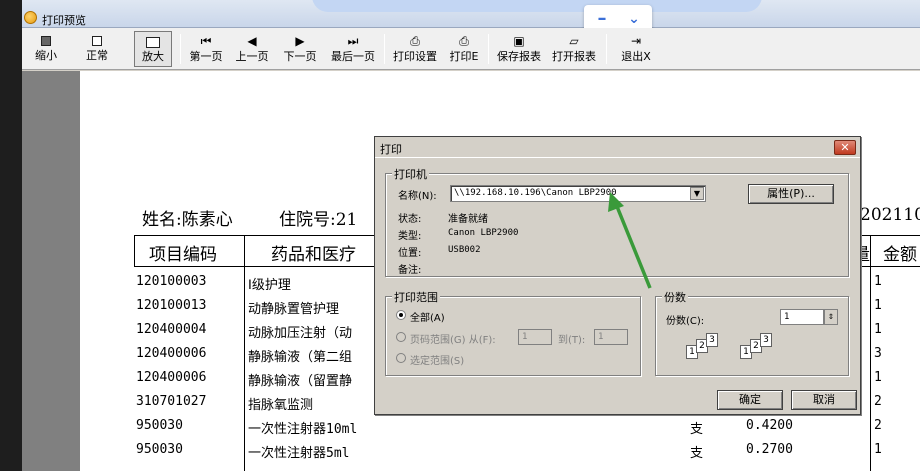 Image resolution: width=920 pixels, height=471 pixels. I want to click on cell-name: 静脉输液（第二组, so click(300, 357).